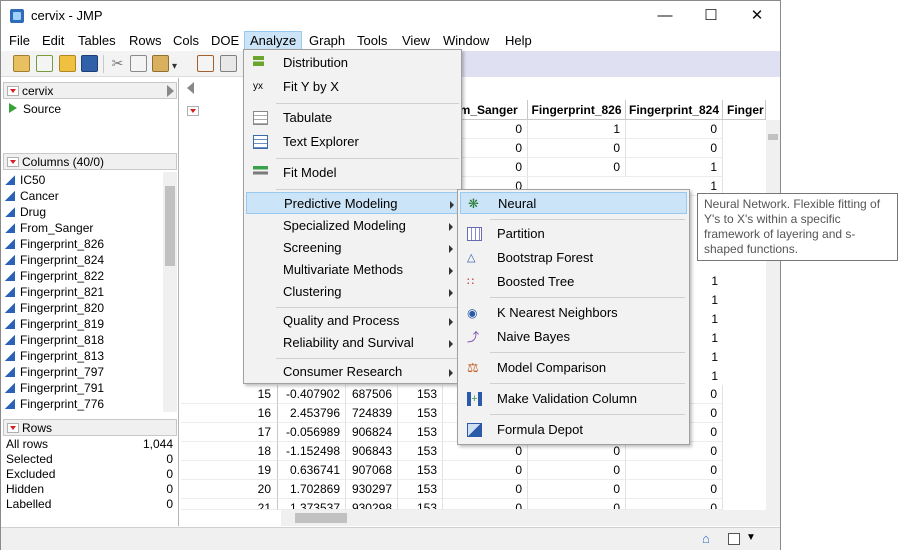 Image resolution: width=900 pixels, height=550 pixels. Describe the element at coordinates (518, 41) in the screenshot. I see `menu-help: Help` at that location.